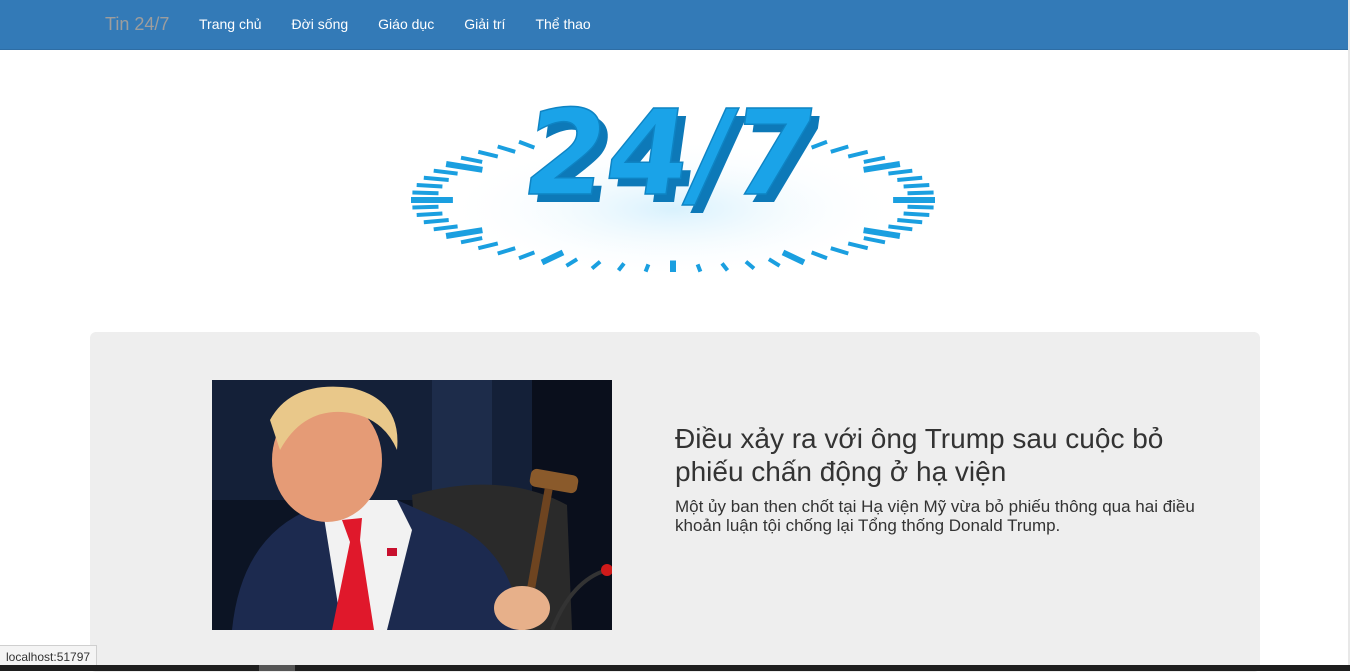 This screenshot has height=672, width=1350. Describe the element at coordinates (406, 24) in the screenshot. I see `nav-item-education: Giáo dục` at that location.